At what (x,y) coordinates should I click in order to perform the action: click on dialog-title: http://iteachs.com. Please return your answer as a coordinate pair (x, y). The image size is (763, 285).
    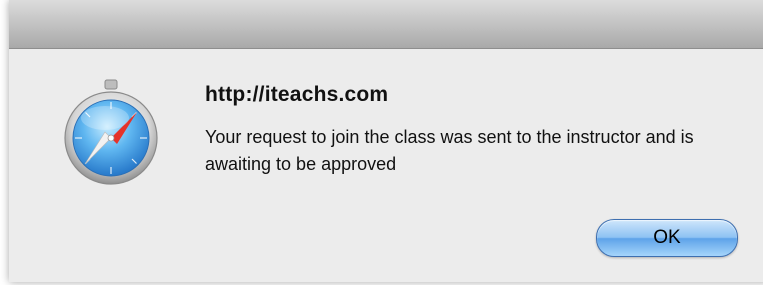
    Looking at the image, I should click on (297, 94).